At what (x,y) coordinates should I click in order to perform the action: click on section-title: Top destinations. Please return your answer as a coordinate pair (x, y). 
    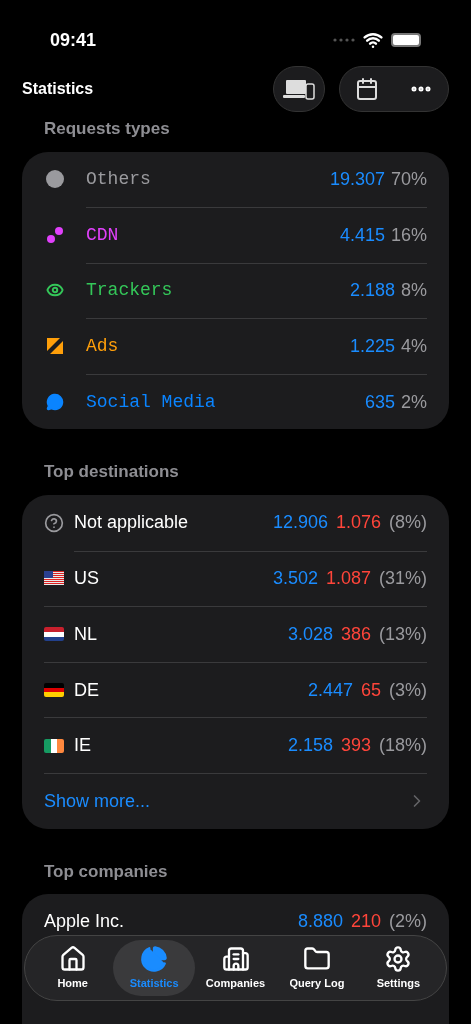
    Looking at the image, I should click on (111, 472).